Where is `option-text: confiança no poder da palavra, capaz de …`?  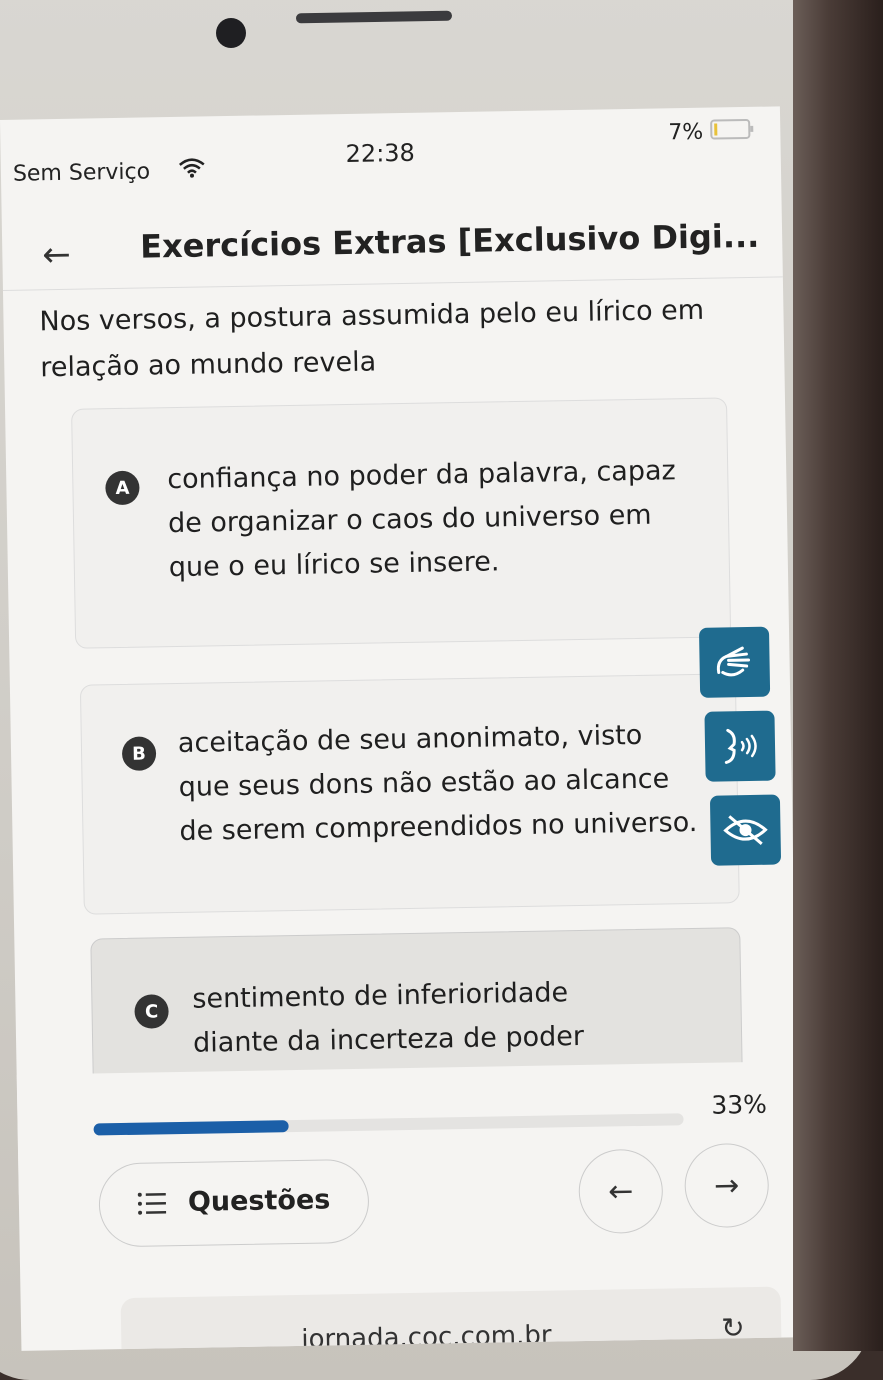
option-text: confiança no poder da palavra, capaz de … is located at coordinates (438, 519).